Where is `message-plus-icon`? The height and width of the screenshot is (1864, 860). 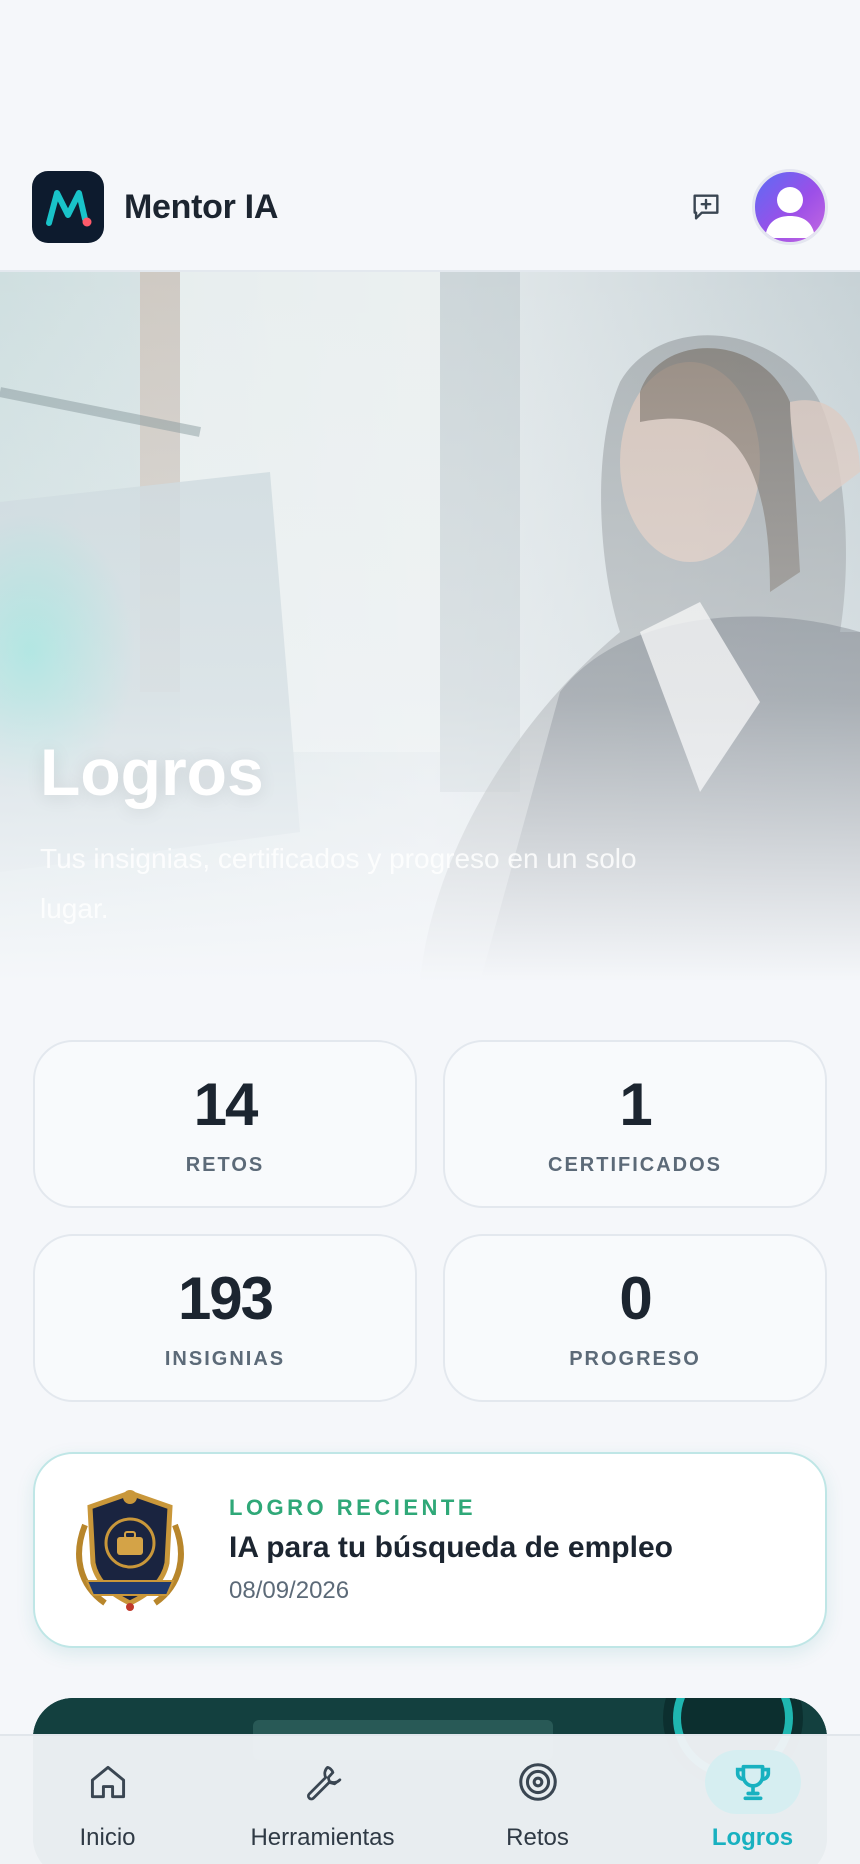 message-plus-icon is located at coordinates (706, 207).